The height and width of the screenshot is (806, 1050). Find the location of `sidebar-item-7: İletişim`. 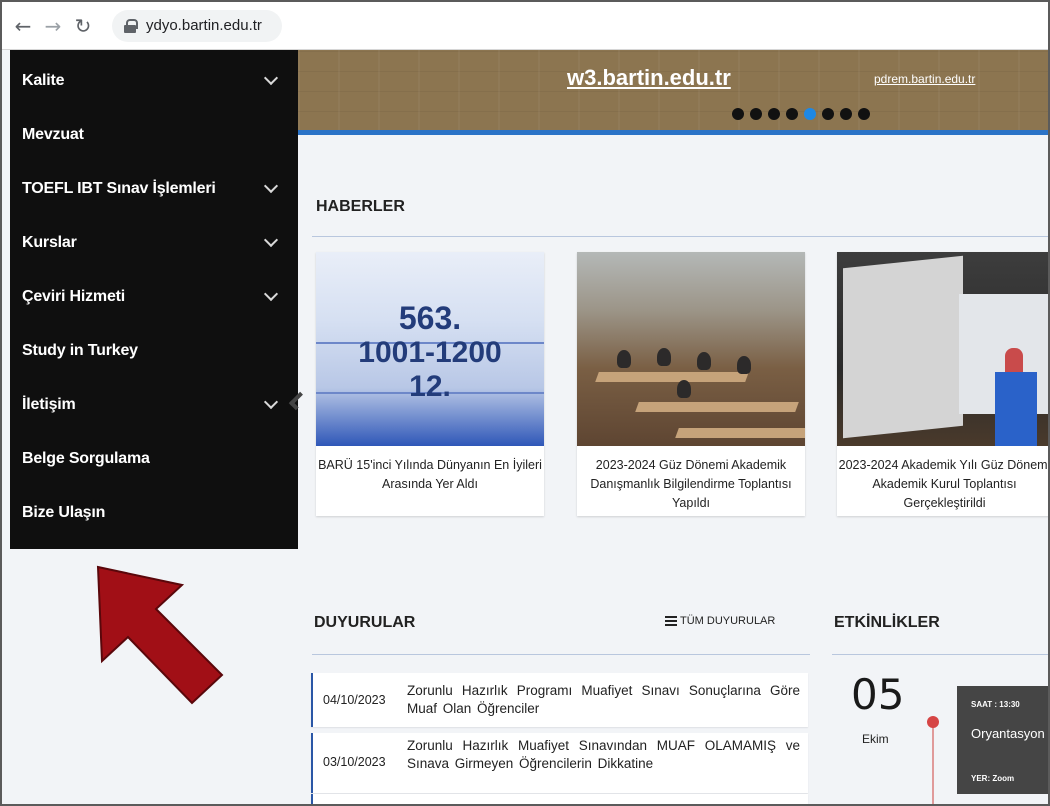

sidebar-item-7: İletişim is located at coordinates (154, 405).